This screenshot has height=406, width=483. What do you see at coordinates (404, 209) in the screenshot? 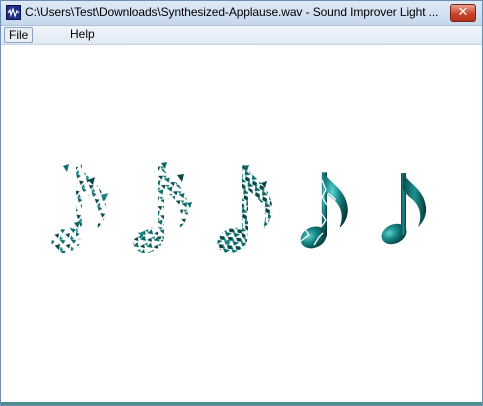
I see `music-note-icon` at bounding box center [404, 209].